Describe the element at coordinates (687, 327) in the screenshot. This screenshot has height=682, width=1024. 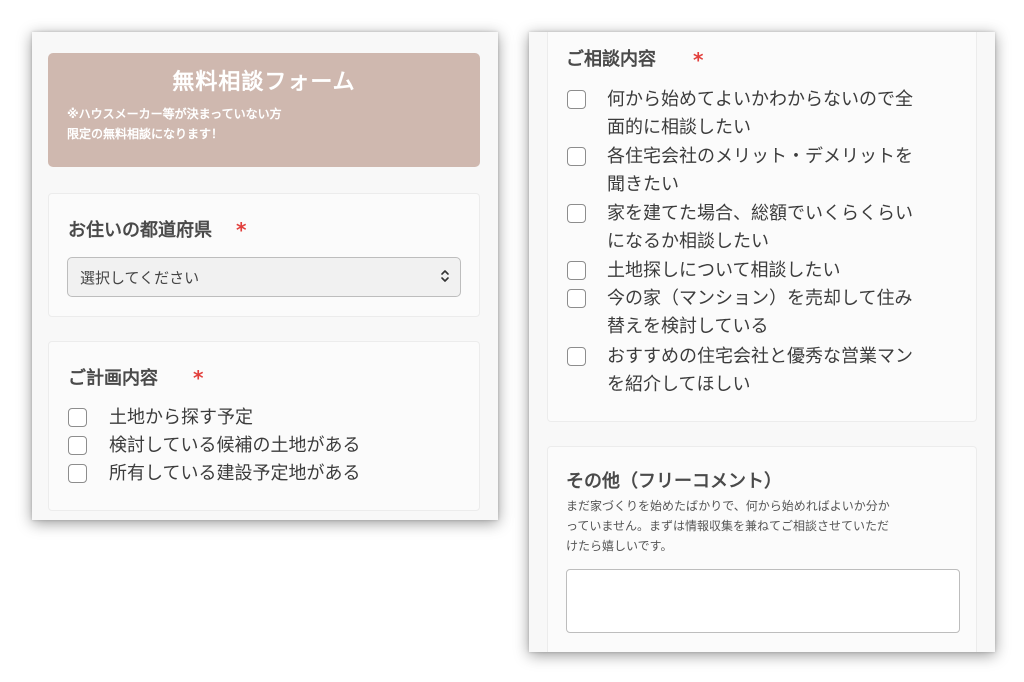
I see `consult-option-5-line2: 替えを検討している` at that location.